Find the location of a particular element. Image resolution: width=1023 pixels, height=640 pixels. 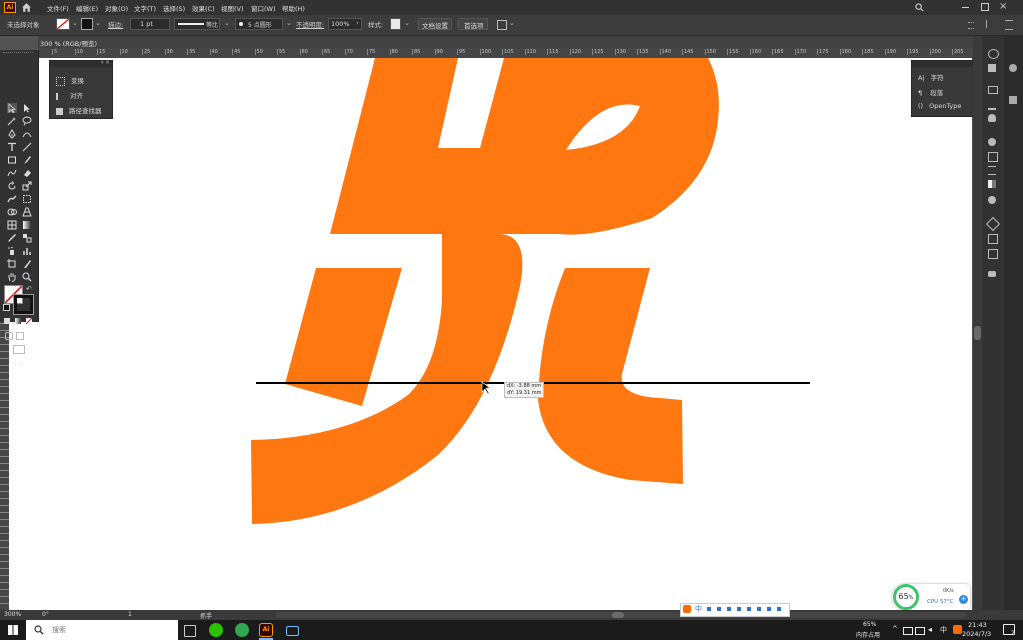

menu-select: 选择(S) is located at coordinates (174, 8).